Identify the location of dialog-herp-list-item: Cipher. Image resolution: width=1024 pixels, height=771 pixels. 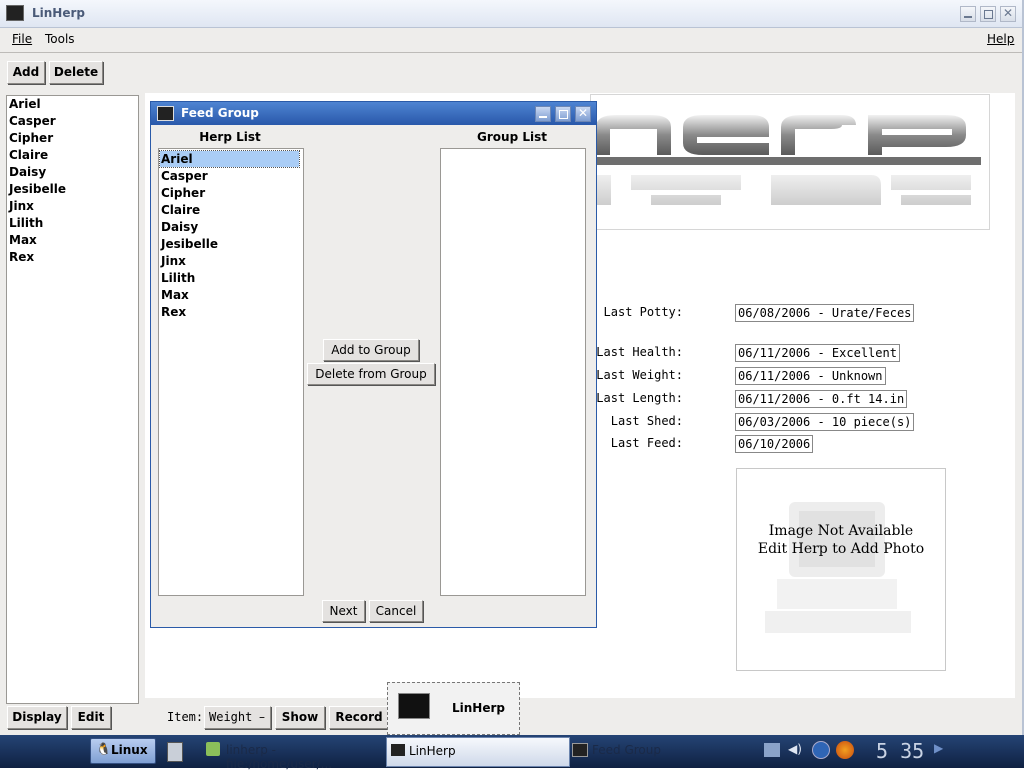
(229, 193).